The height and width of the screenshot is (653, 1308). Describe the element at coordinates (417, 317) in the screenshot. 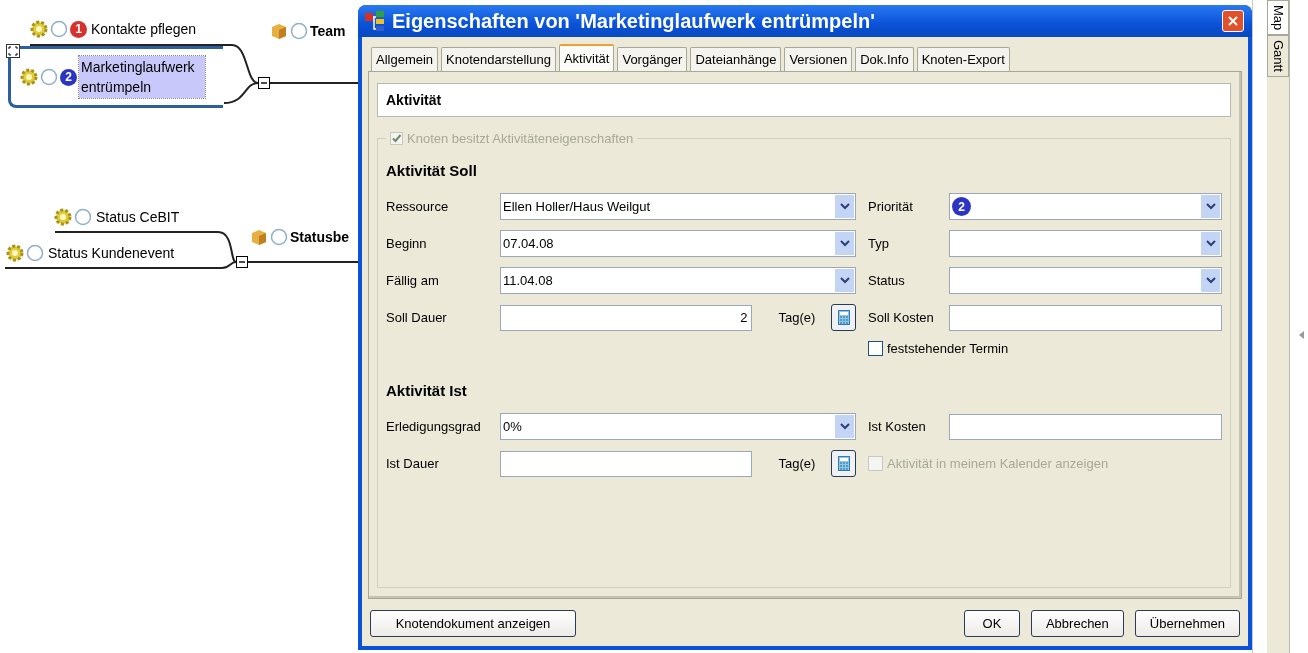

I see `field-label: Soll Dauer` at that location.